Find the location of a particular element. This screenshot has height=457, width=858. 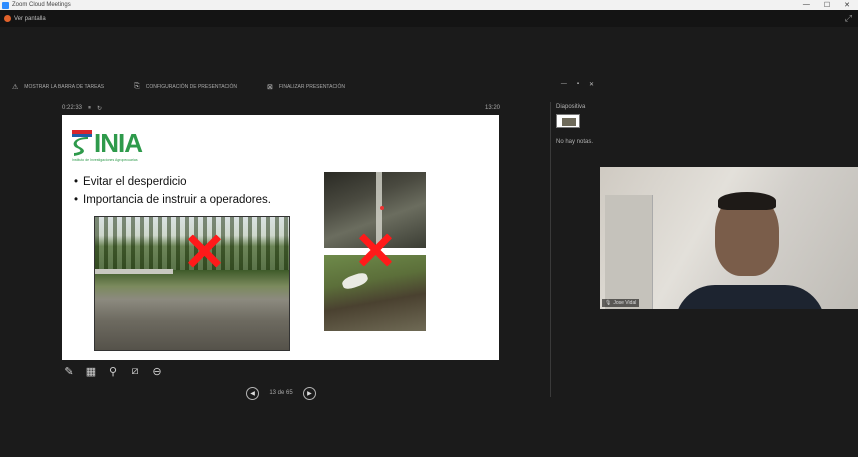

minimize-button: — is located at coordinates (806, 5).